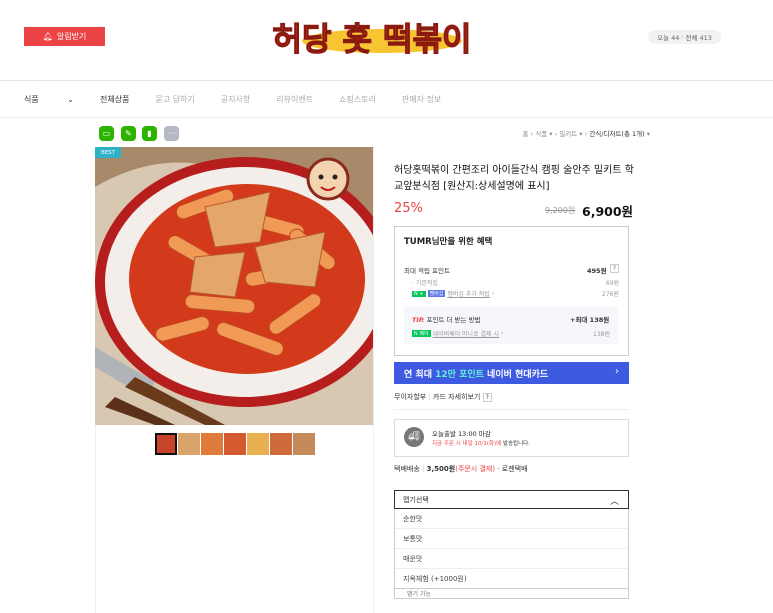  Describe the element at coordinates (414, 437) in the screenshot. I see `truck-icon: 🚚︎` at that location.